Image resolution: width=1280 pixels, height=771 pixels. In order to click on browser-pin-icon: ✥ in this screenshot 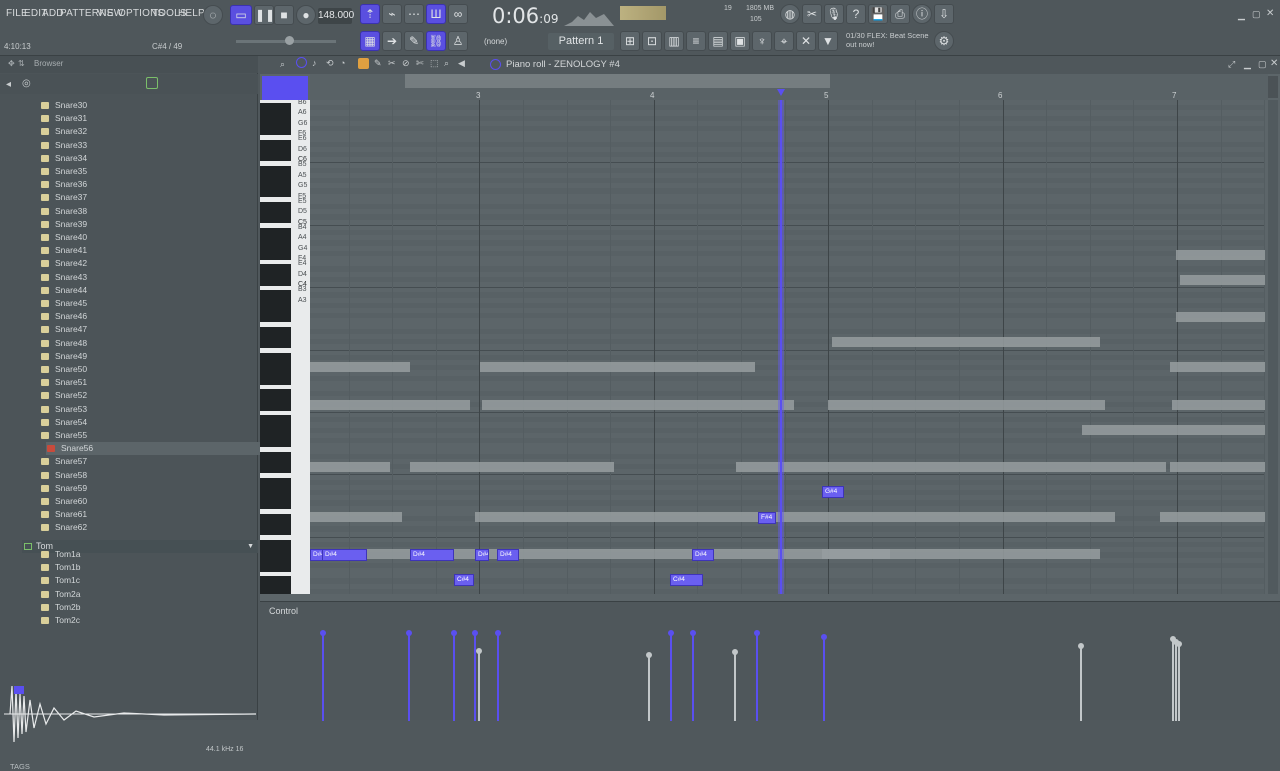, I will do `click(11, 63)`.